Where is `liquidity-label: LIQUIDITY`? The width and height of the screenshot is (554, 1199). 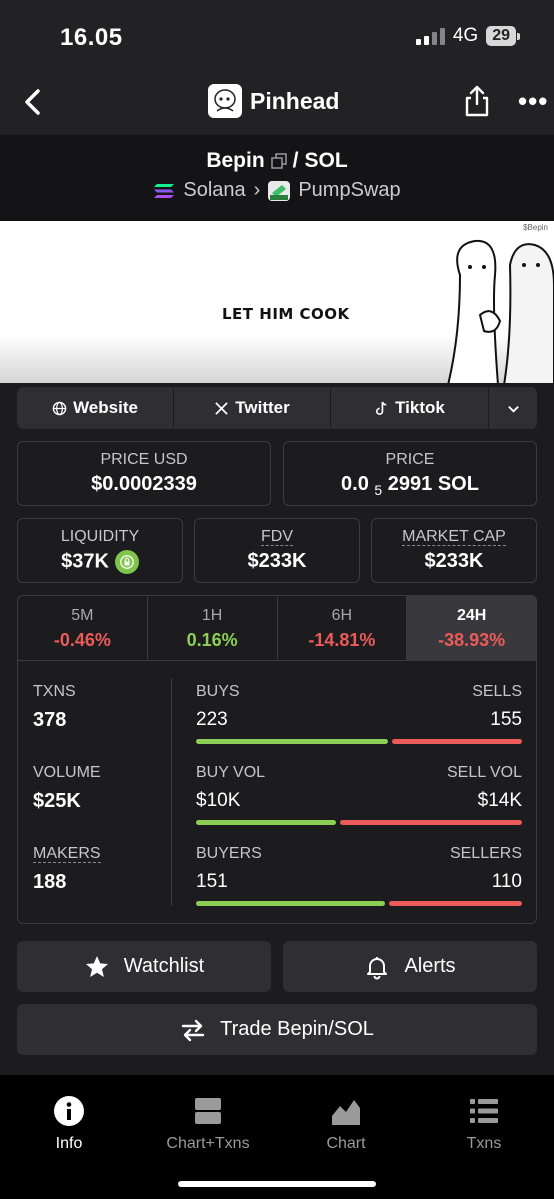 liquidity-label: LIQUIDITY is located at coordinates (100, 536).